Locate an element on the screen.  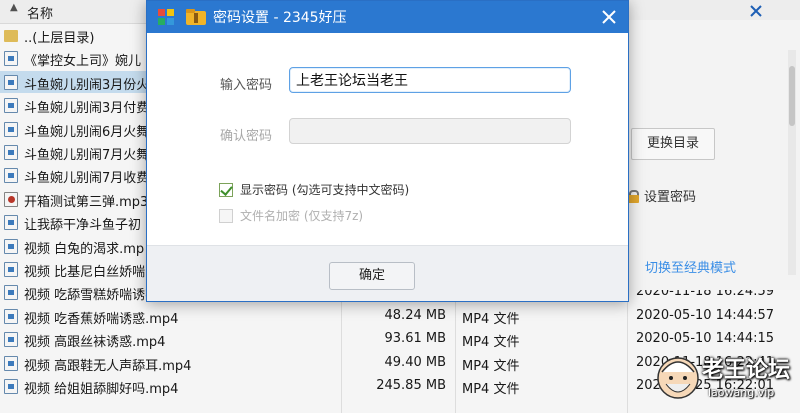
password-input is located at coordinates (430, 80).